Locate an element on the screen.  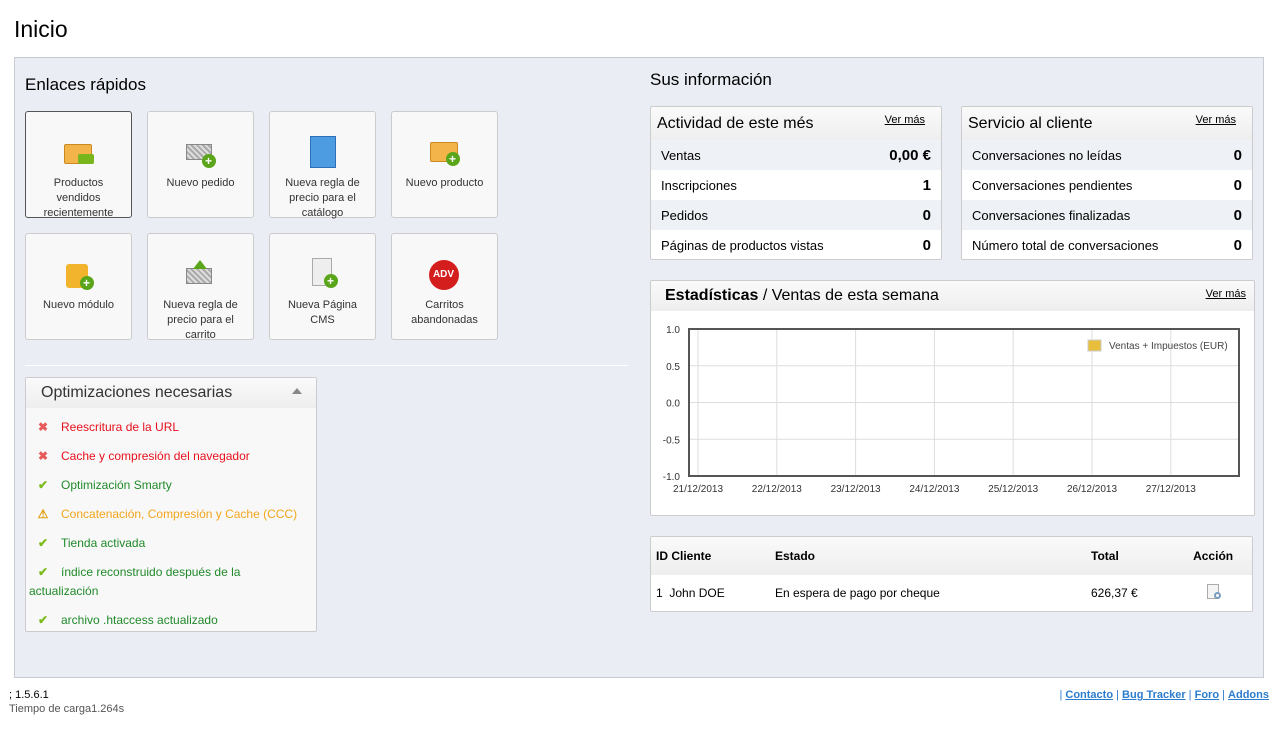
legend-swatch is located at coordinates (1094, 345).